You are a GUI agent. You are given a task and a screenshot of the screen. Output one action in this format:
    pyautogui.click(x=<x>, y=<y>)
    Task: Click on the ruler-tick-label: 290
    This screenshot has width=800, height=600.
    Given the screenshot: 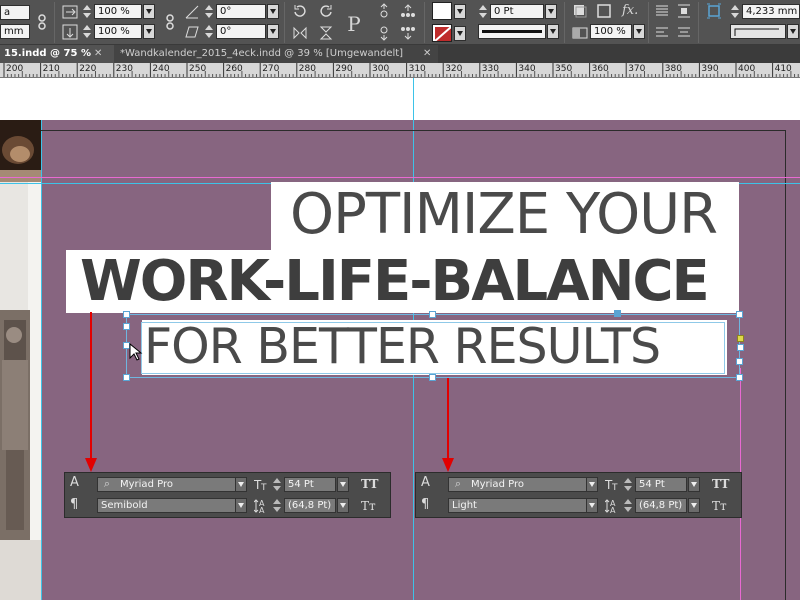 What is the action you would take?
    pyautogui.click(x=344, y=69)
    